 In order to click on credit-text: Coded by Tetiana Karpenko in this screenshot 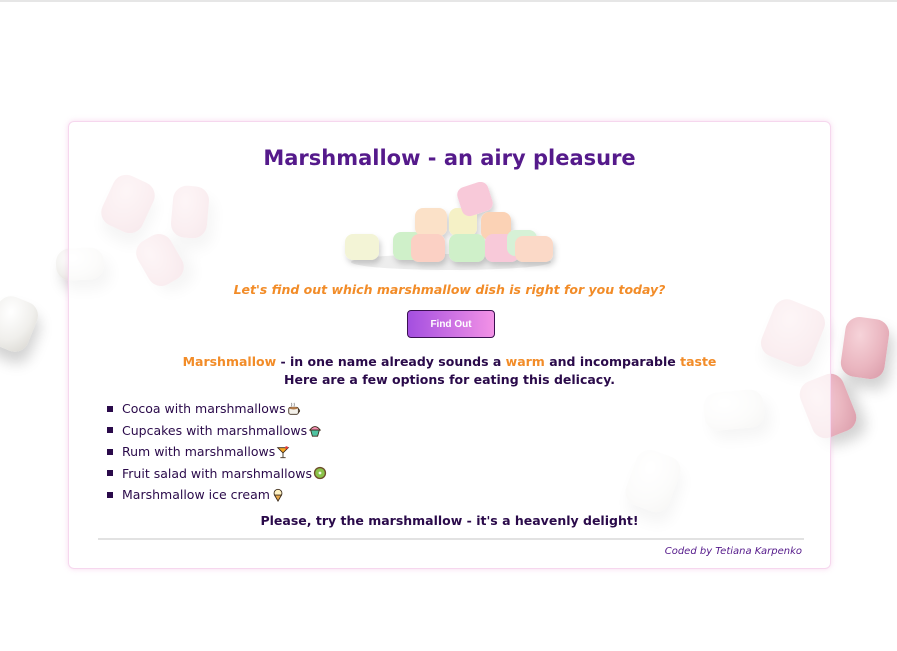, I will do `click(733, 551)`.